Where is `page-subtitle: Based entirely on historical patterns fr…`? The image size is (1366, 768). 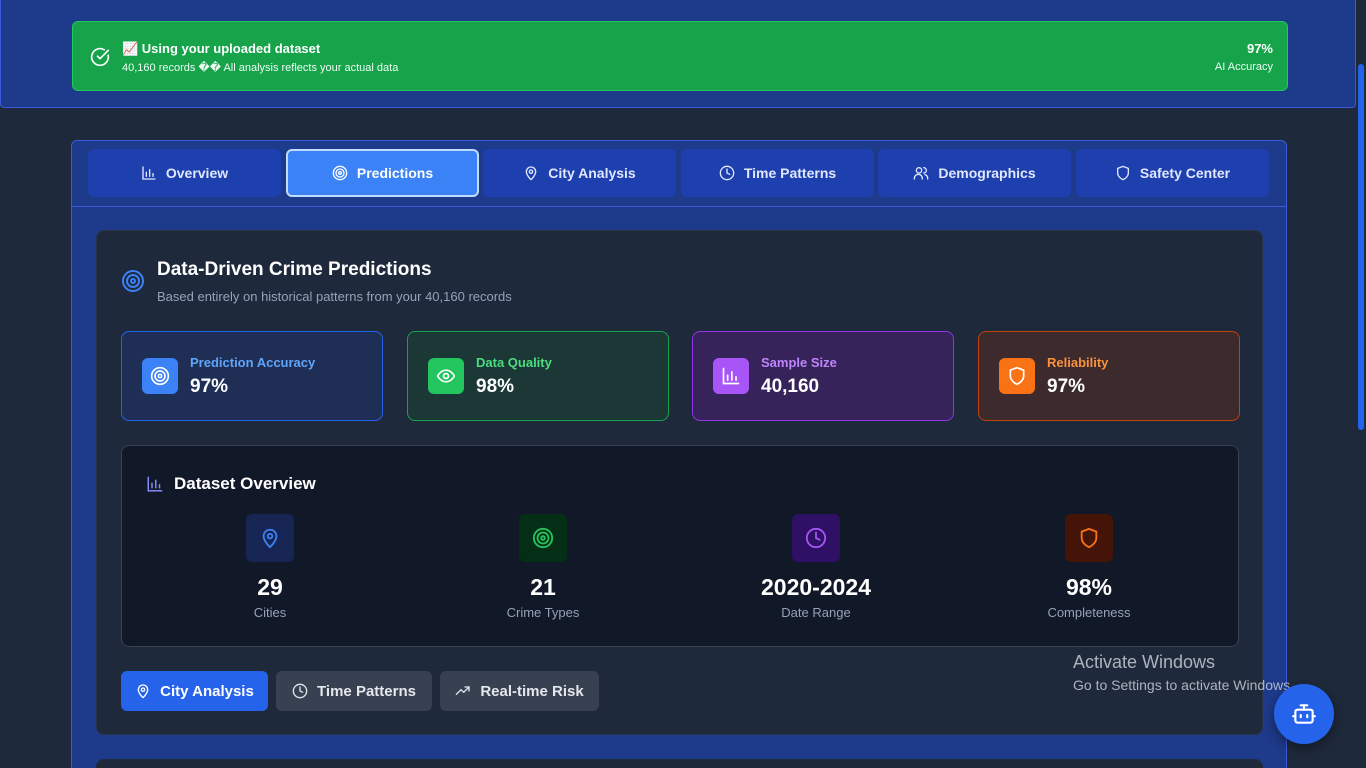
page-subtitle: Based entirely on historical patterns fr… is located at coordinates (334, 296).